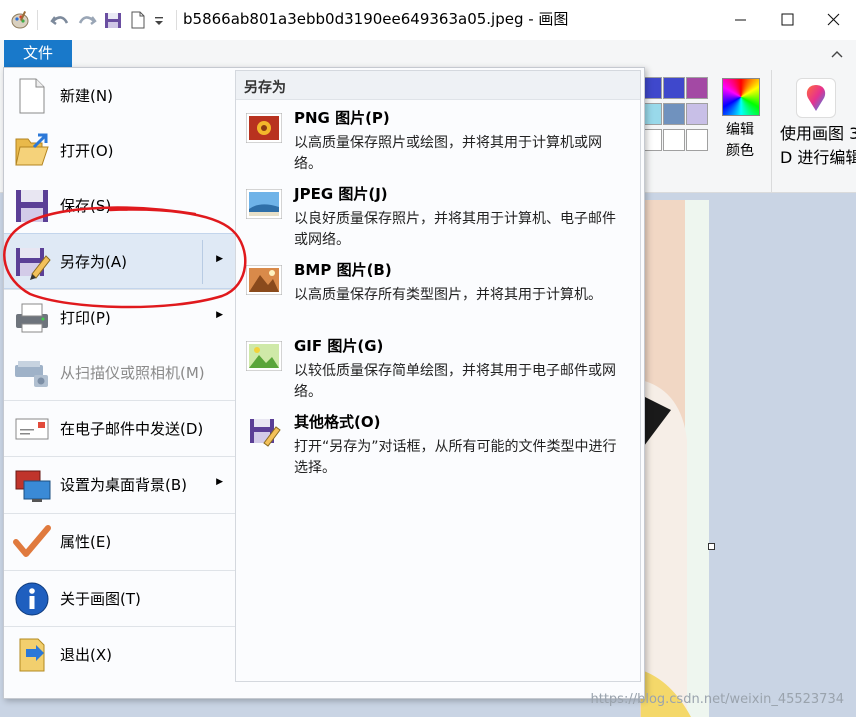 The height and width of the screenshot is (721, 856). Describe the element at coordinates (741, 97) in the screenshot. I see `color-wheel-icon` at that location.